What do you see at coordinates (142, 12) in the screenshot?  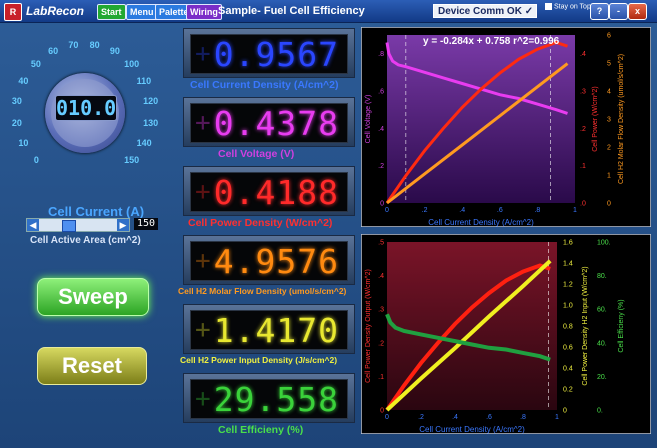 I see `menu-button: Menu` at bounding box center [142, 12].